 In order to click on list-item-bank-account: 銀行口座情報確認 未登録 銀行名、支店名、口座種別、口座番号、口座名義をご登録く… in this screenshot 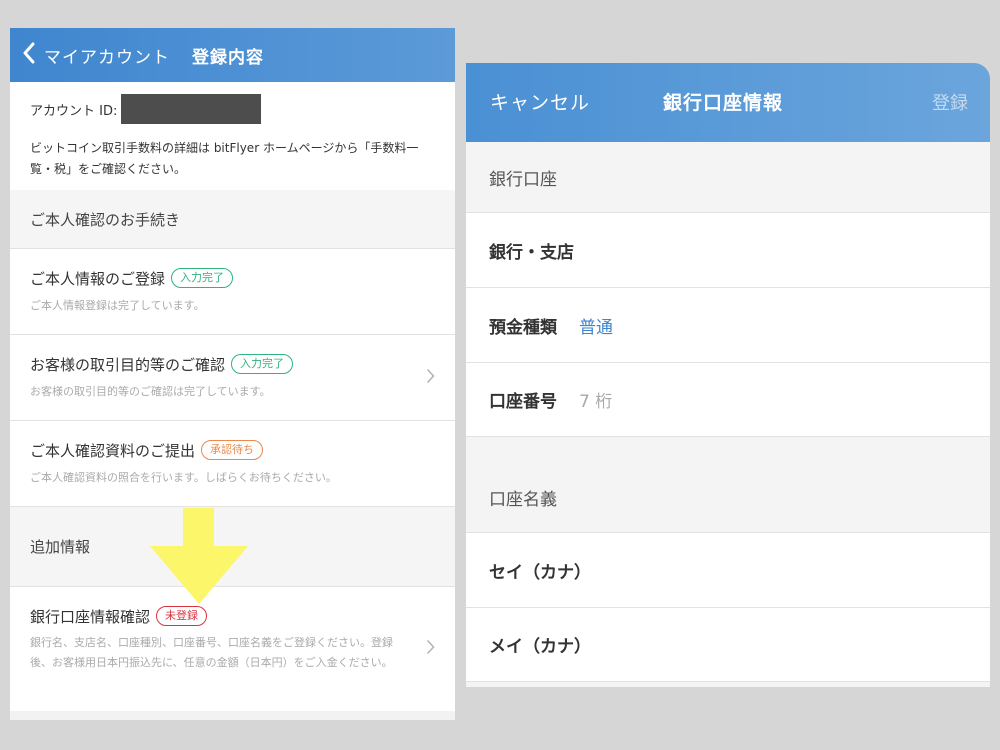, I will do `click(232, 648)`.